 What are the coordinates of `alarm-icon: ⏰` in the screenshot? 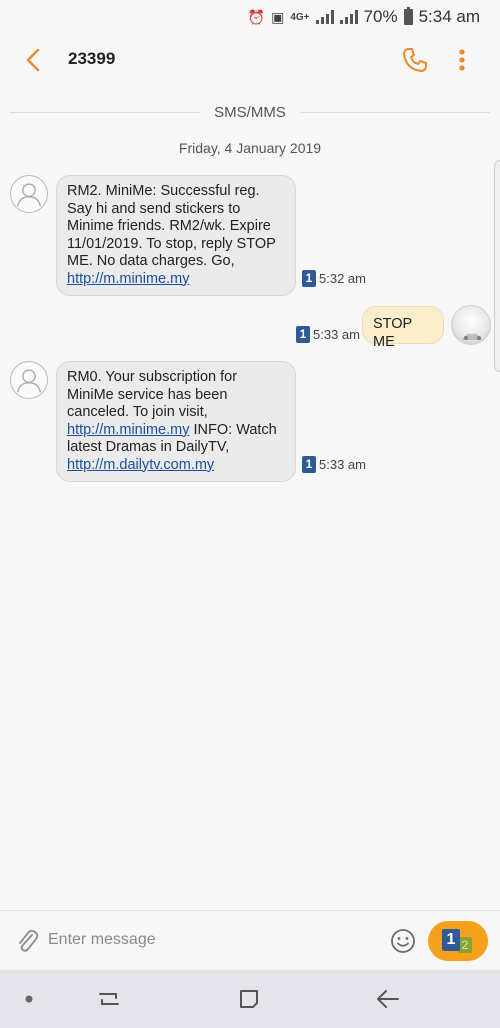 It's located at (256, 16).